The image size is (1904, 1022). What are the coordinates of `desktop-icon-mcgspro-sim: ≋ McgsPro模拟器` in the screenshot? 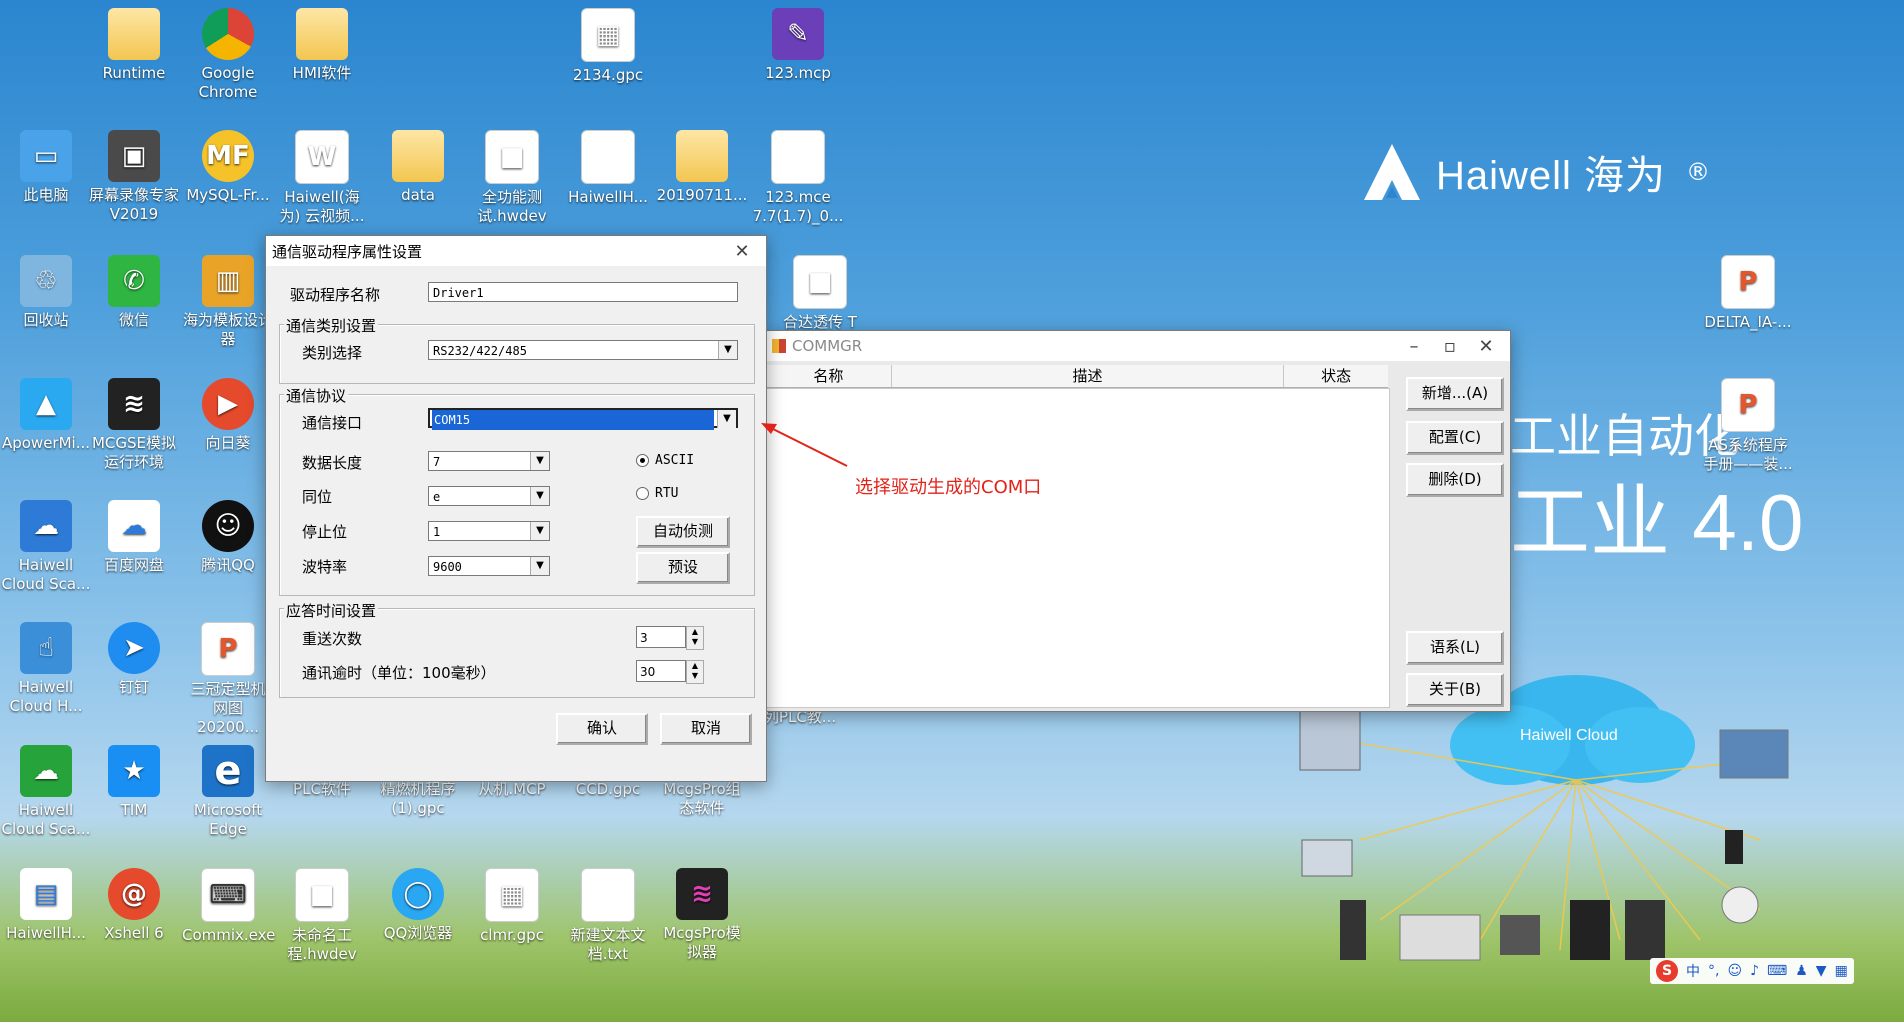 It's located at (702, 915).